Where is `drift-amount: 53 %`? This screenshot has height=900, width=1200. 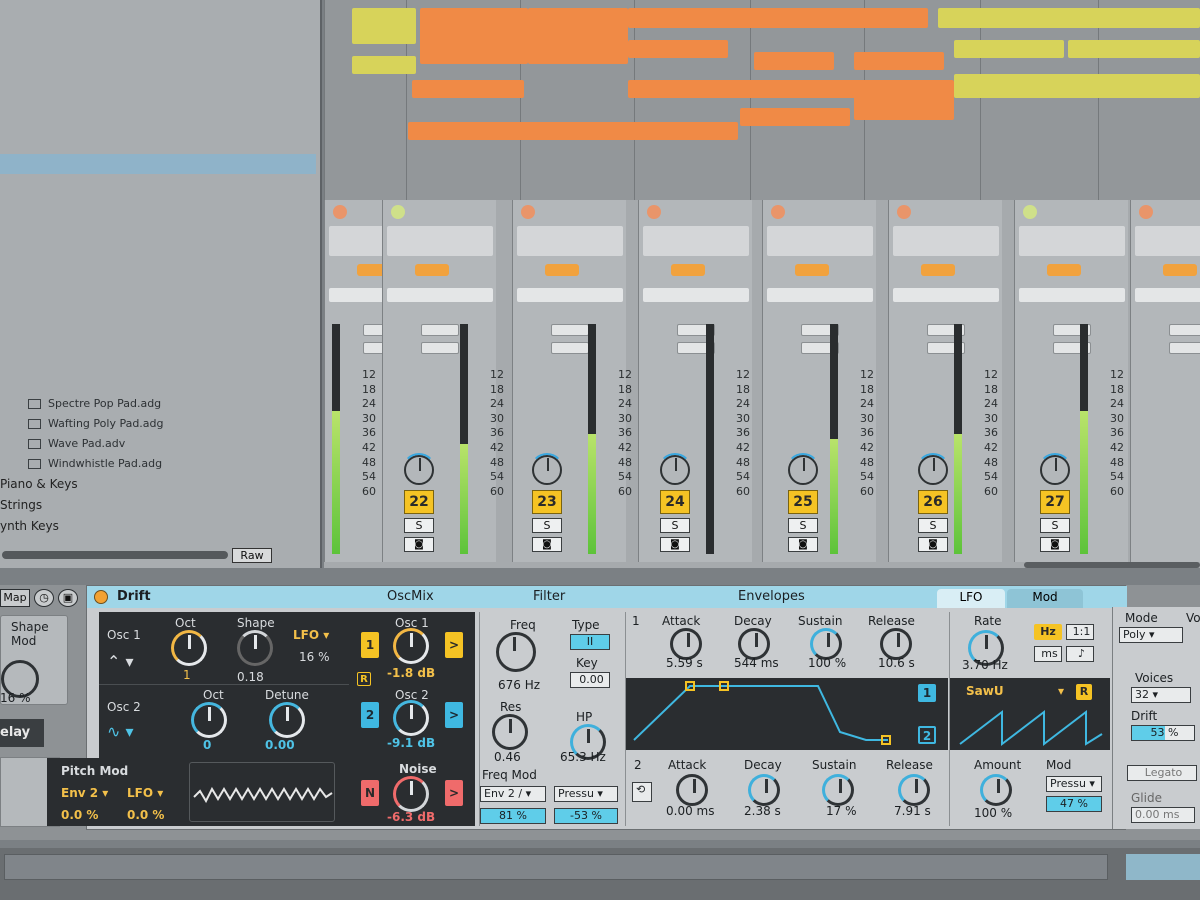 drift-amount: 53 % is located at coordinates (1163, 733).